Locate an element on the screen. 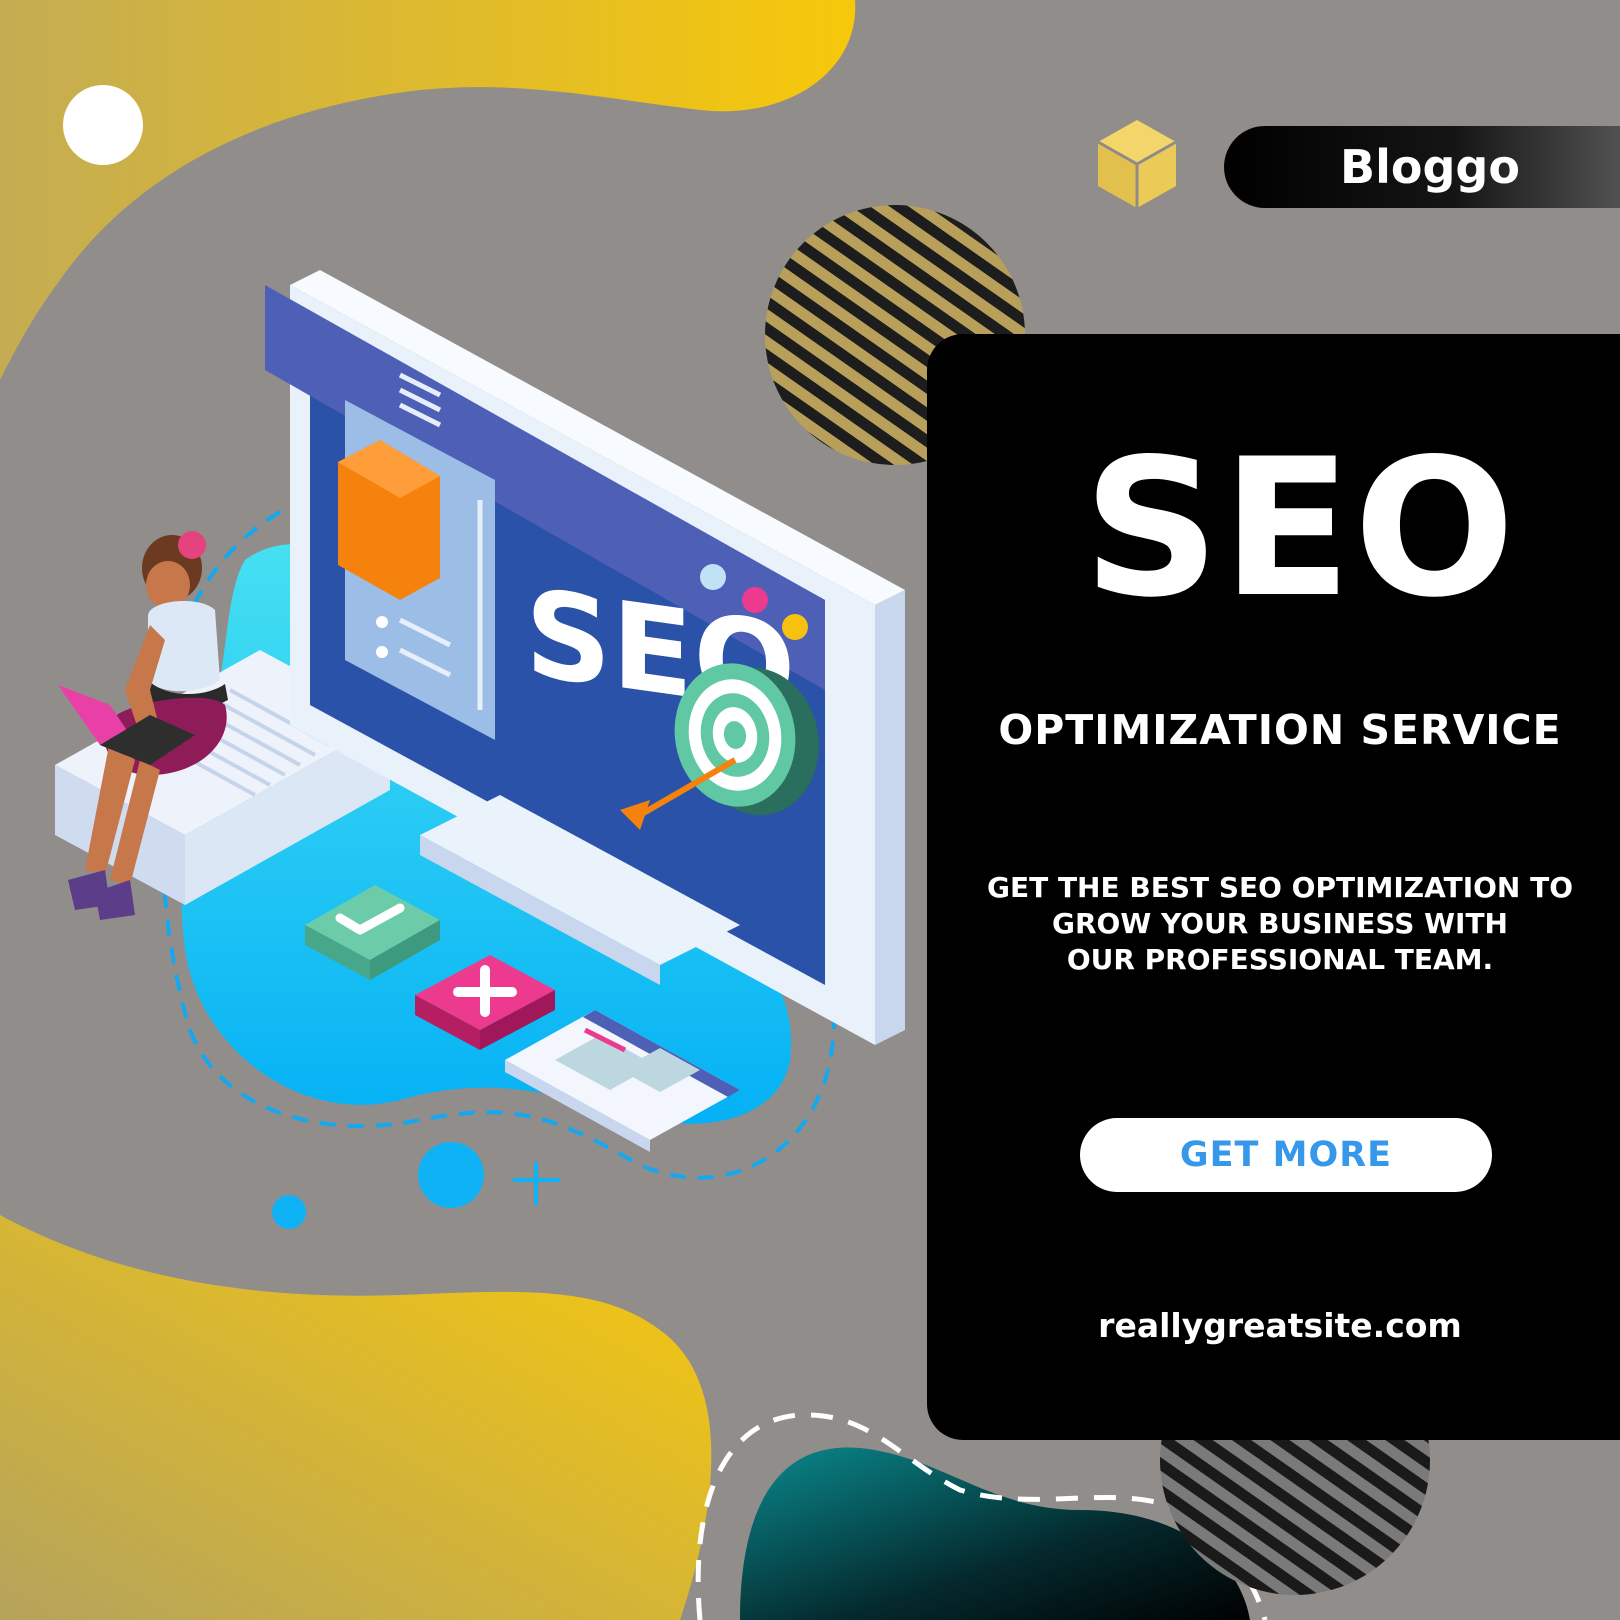 Image resolution: width=1620 pixels, height=1620 pixels. yellow-blob-top is located at coordinates (428, 190).